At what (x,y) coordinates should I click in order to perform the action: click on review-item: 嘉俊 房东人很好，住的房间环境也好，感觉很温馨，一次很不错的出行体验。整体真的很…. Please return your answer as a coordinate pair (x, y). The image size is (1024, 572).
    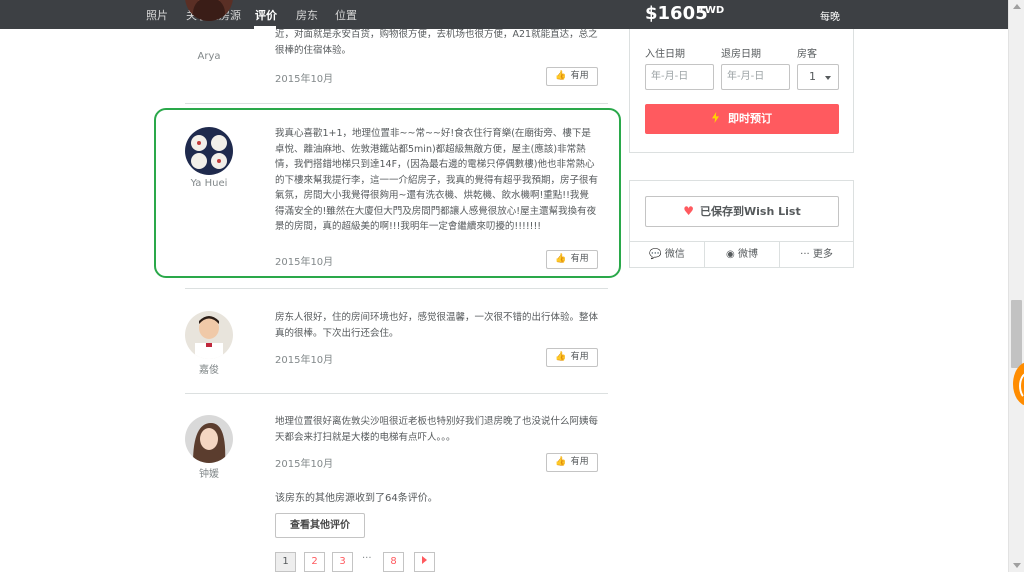
    Looking at the image, I should click on (391, 343).